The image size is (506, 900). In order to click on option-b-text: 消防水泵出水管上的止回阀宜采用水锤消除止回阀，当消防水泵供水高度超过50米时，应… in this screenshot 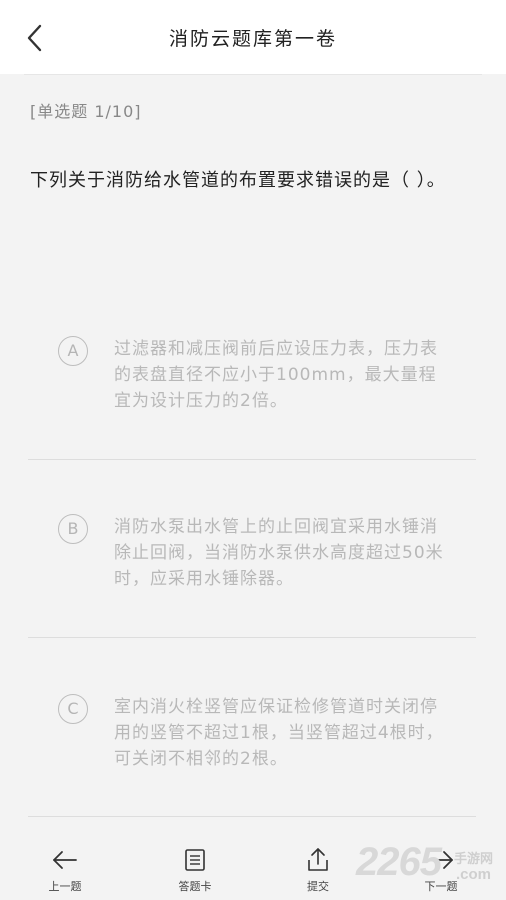, I will do `click(279, 553)`.